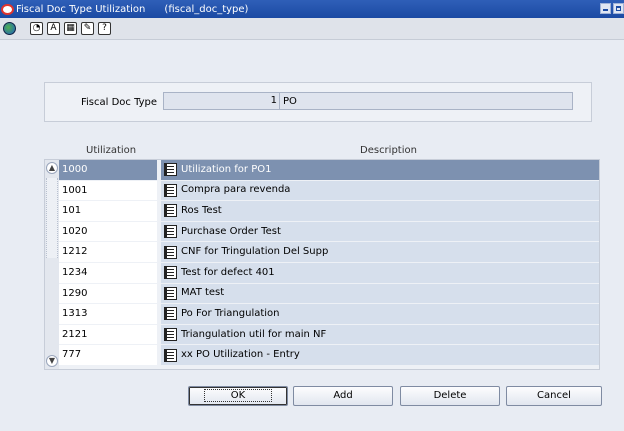 The width and height of the screenshot is (624, 431). I want to click on table-row: 777 xx PO Utilization - Entry, so click(329, 355).